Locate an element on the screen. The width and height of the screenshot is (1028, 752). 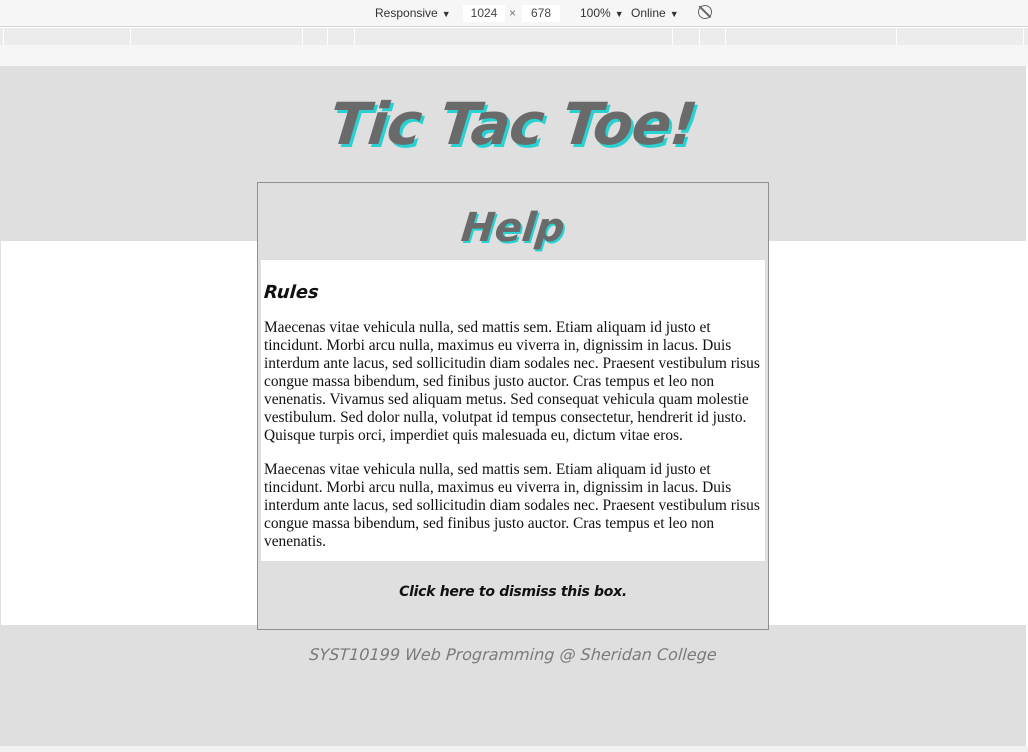
throttle-select-label: Online is located at coordinates (648, 13).